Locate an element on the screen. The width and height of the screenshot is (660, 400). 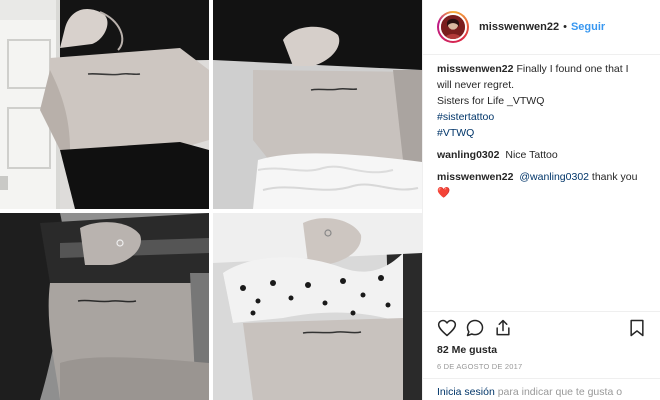
login-prompt-text: para indicar que te gusta o is located at coordinates (560, 392).